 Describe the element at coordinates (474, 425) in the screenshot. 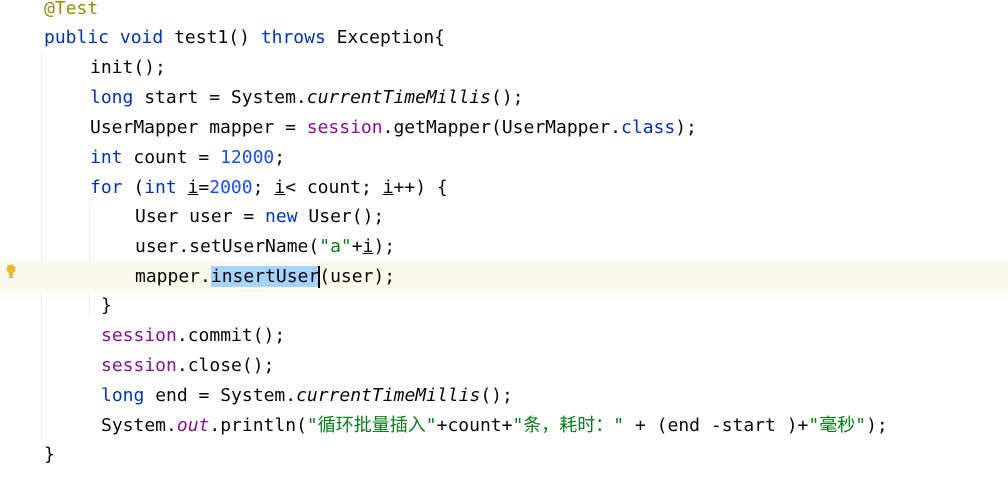

I see `code-token: +count+` at that location.